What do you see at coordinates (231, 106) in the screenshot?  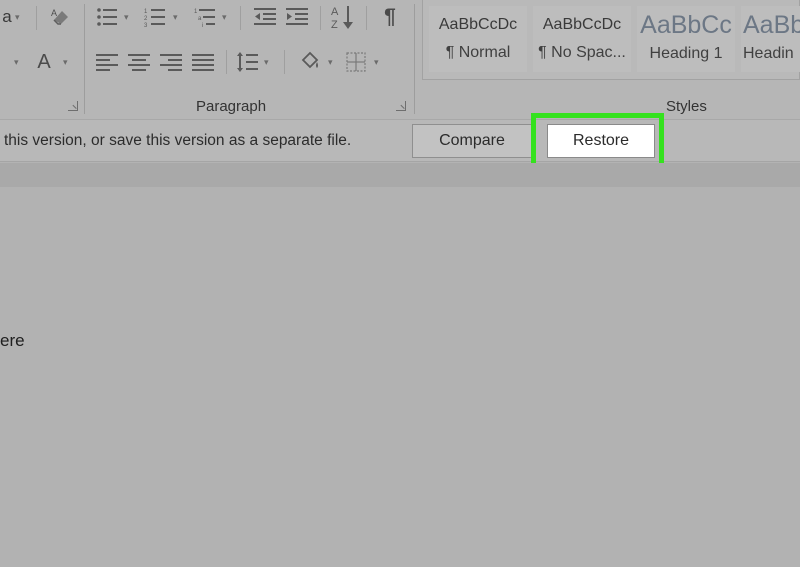 I see `paragraph-group-label: Paragraph` at bounding box center [231, 106].